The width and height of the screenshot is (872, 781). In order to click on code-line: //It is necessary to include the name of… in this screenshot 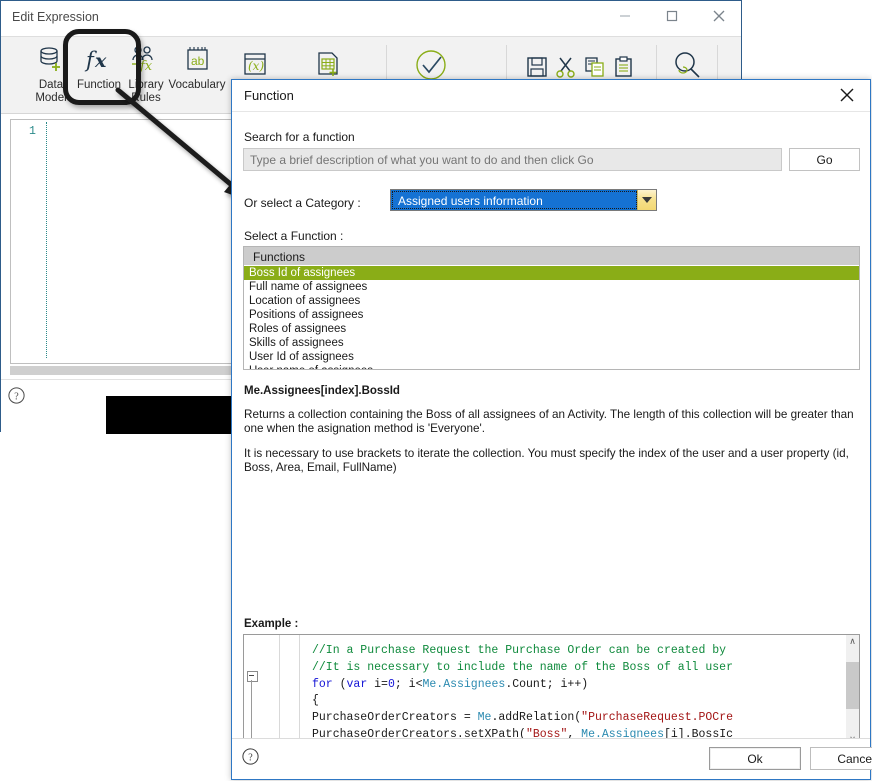, I will do `click(522, 668)`.